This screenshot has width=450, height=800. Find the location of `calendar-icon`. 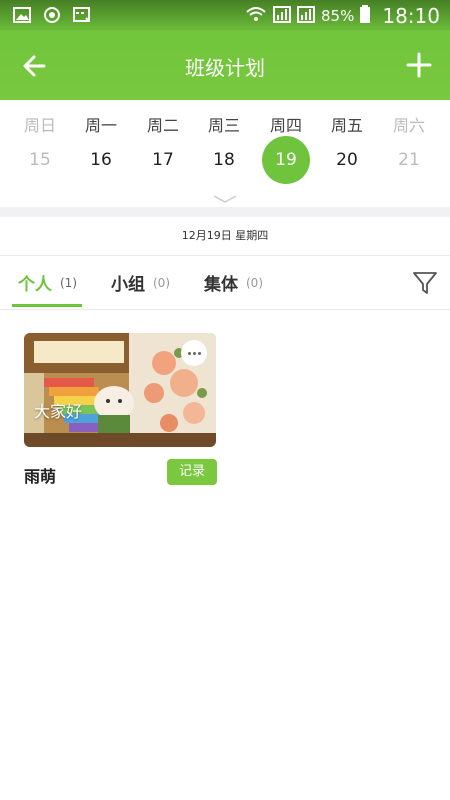

calendar-icon is located at coordinates (82, 15).